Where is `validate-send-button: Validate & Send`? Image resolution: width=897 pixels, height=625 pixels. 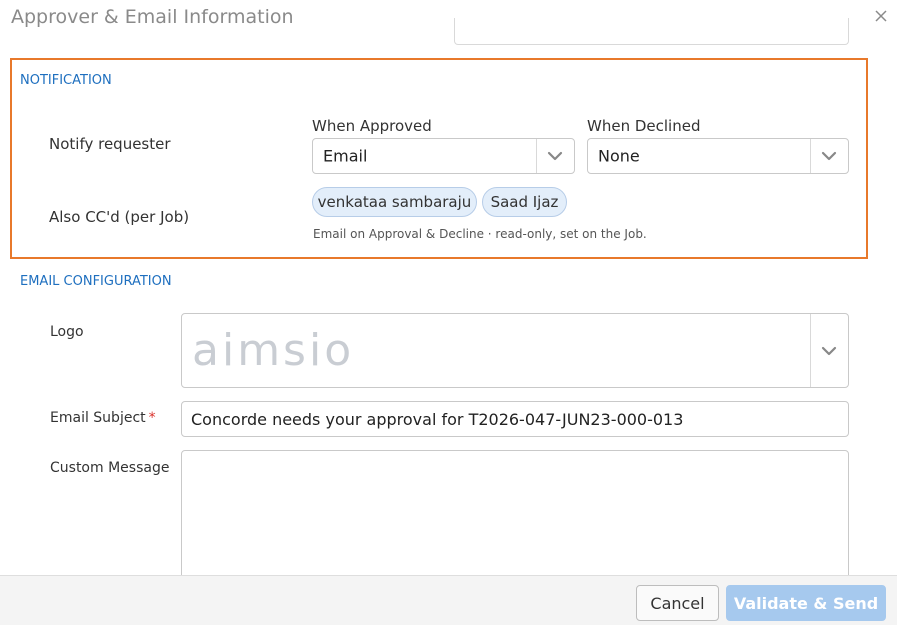
validate-send-button: Validate & Send is located at coordinates (806, 603).